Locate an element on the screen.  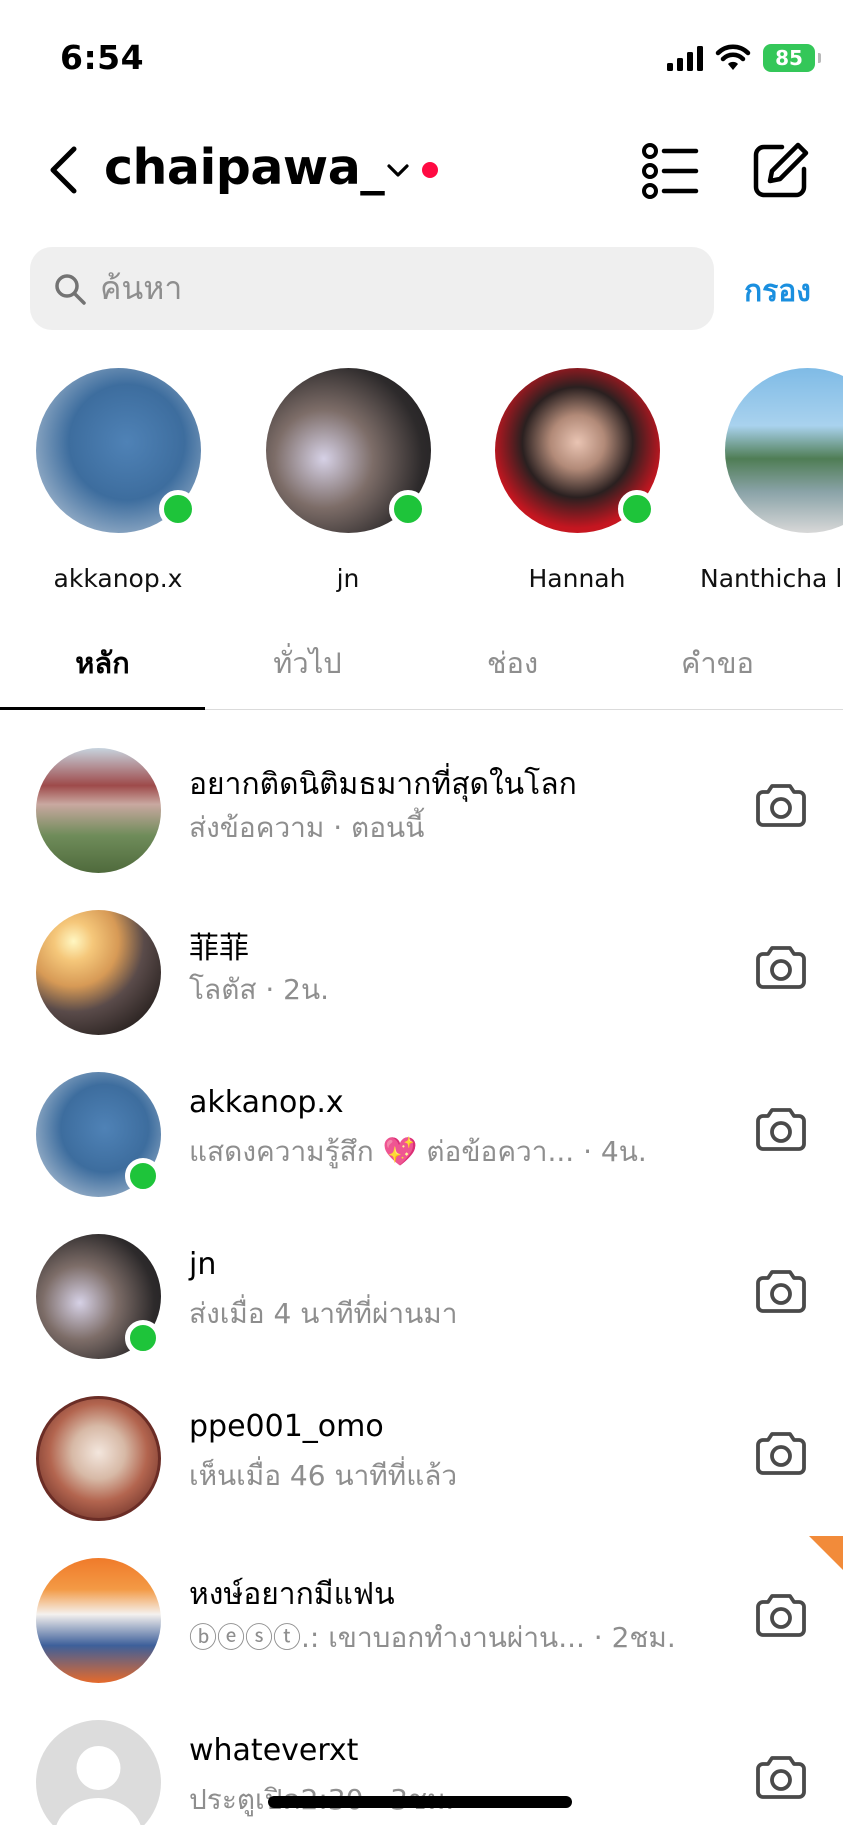
status-bar: 6:54 85 is located at coordinates (421, 55).